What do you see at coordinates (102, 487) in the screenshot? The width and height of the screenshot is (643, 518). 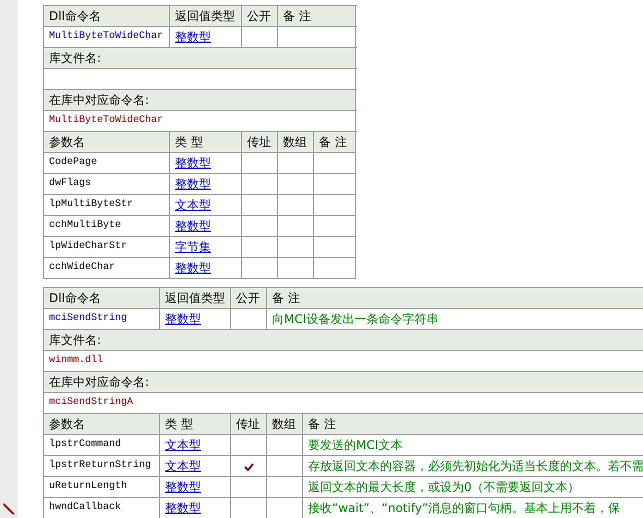 I see `param-name: uReturnLength` at bounding box center [102, 487].